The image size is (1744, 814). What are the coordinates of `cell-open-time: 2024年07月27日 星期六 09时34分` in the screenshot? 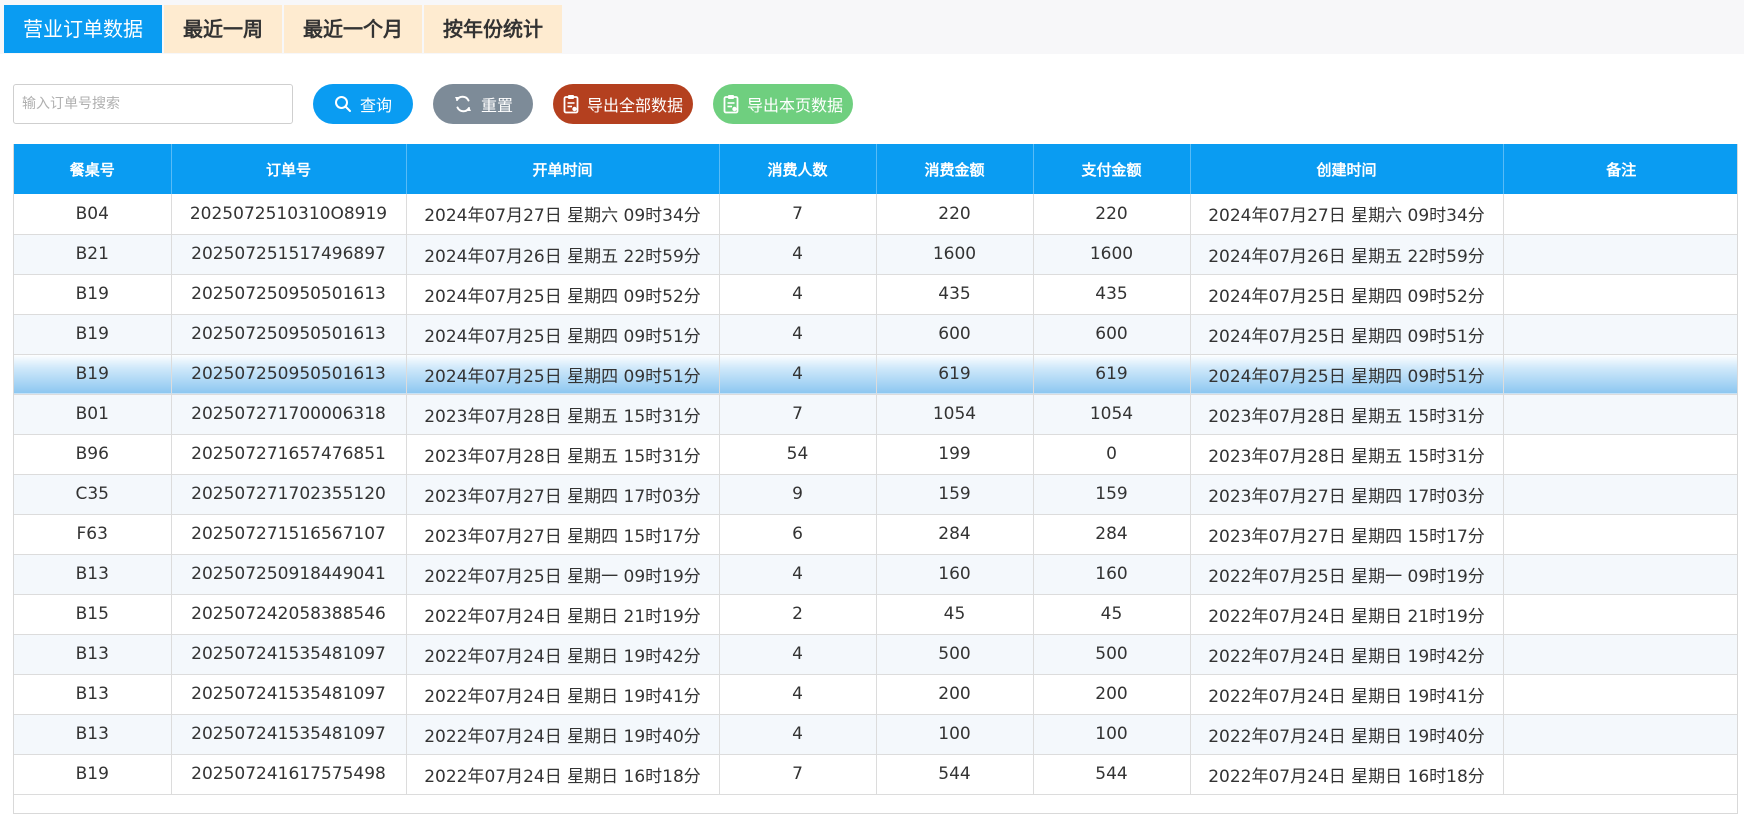 It's located at (563, 214).